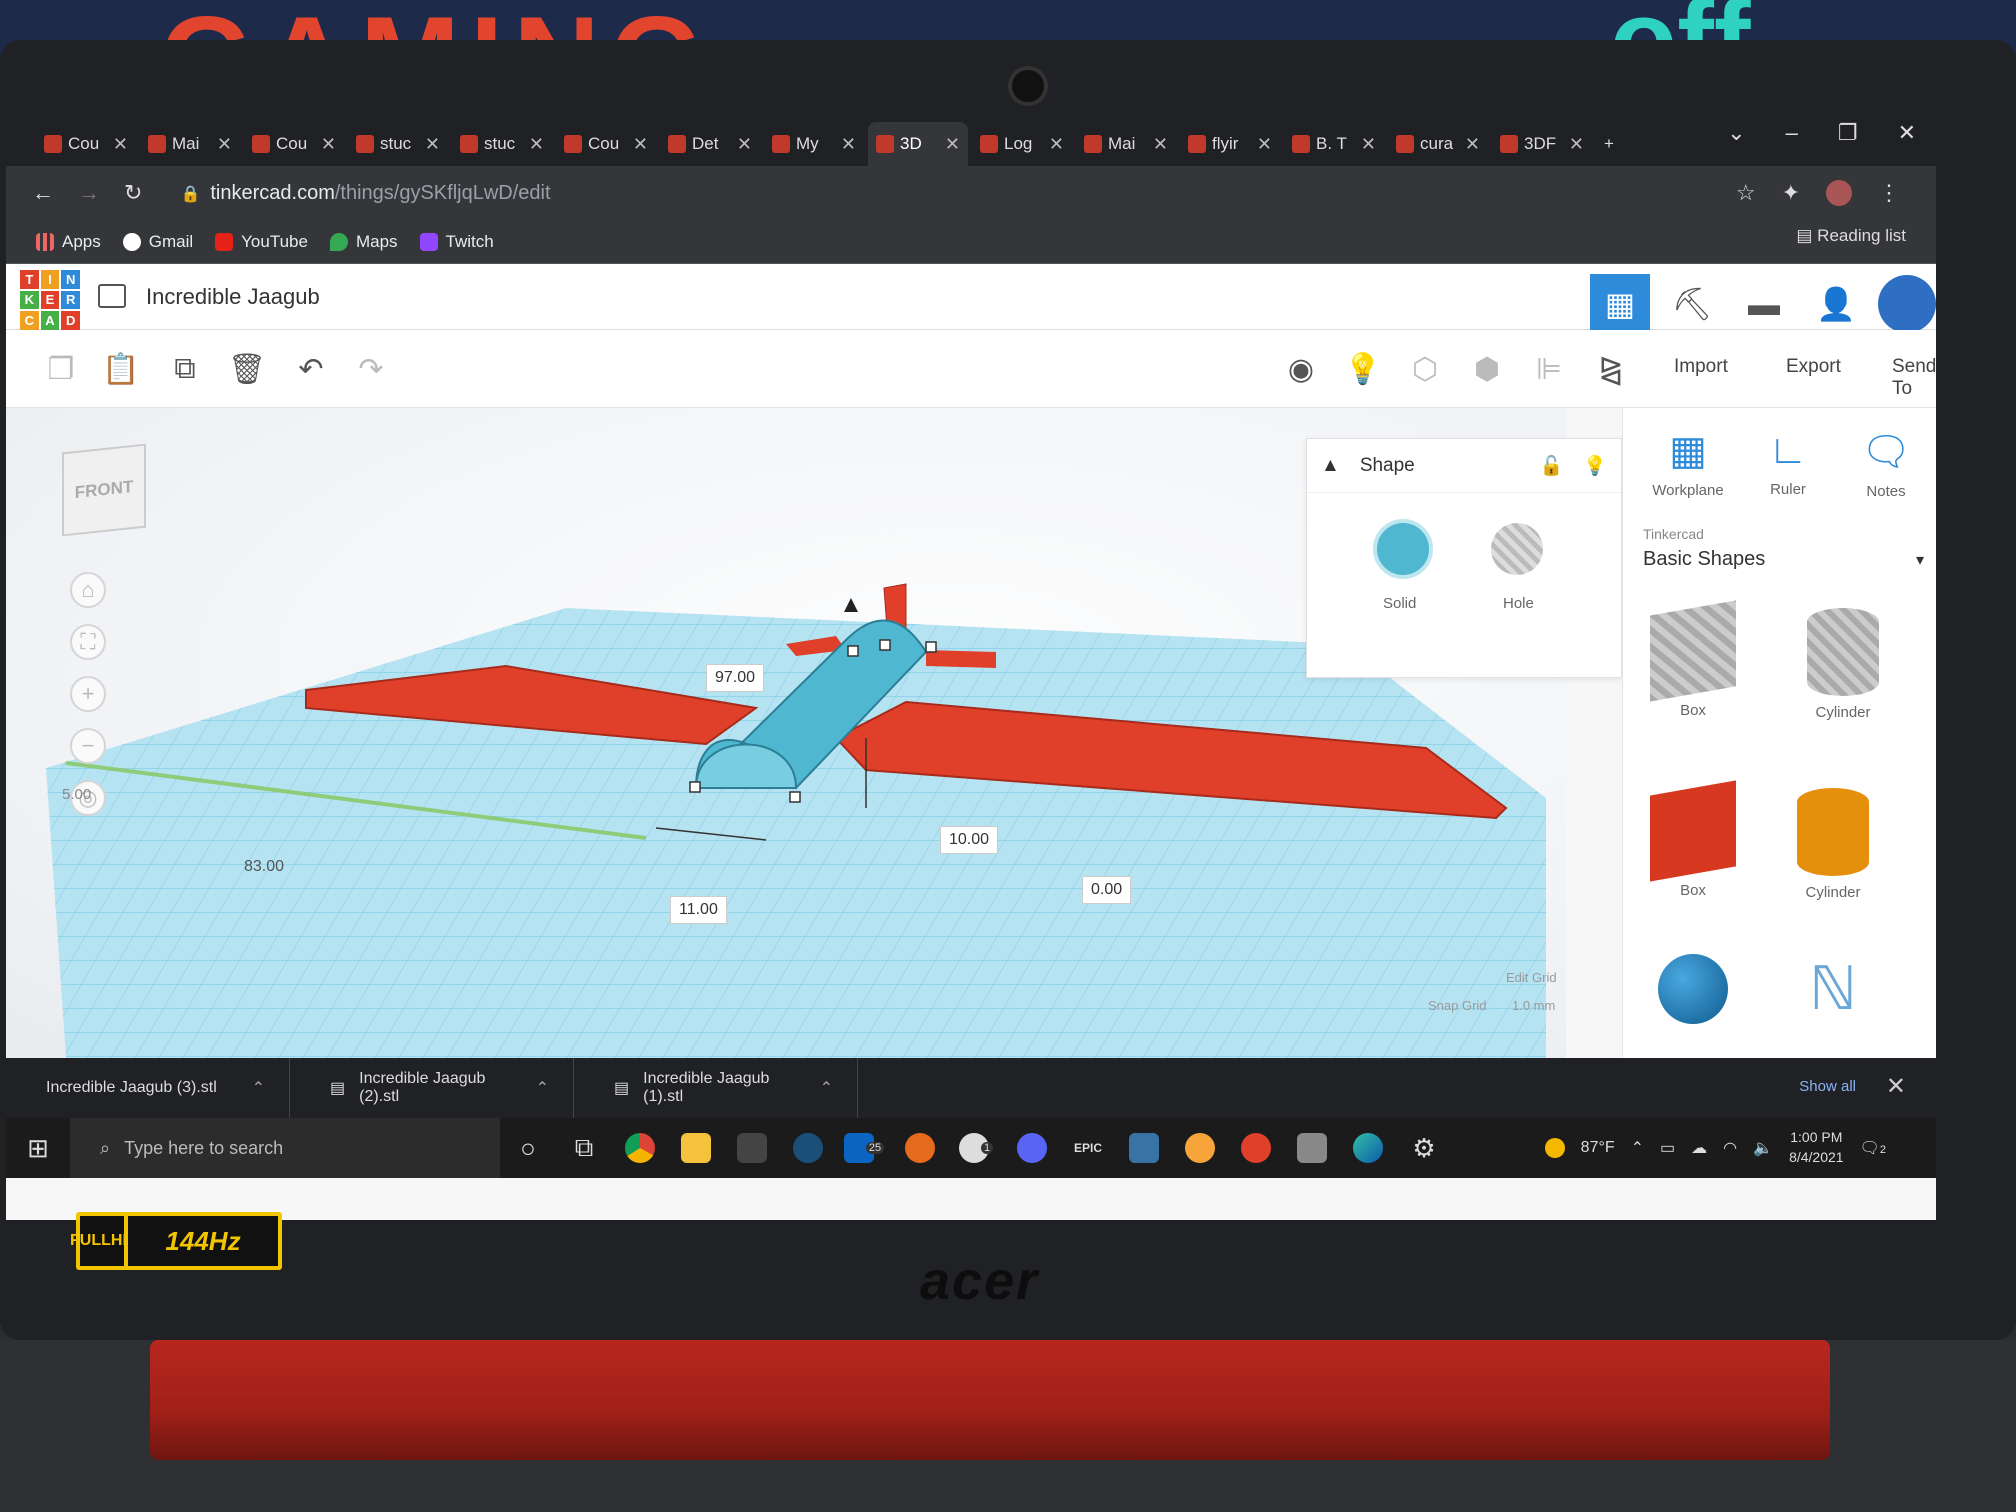  What do you see at coordinates (864, 1148) in the screenshot?
I see `mail-icon: 25` at bounding box center [864, 1148].